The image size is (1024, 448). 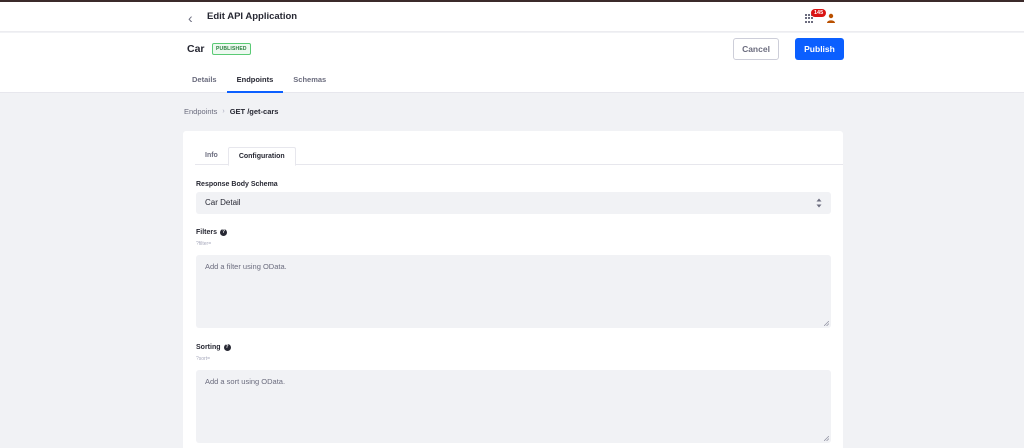 What do you see at coordinates (756, 49) in the screenshot?
I see `cancel-button: Cancel` at bounding box center [756, 49].